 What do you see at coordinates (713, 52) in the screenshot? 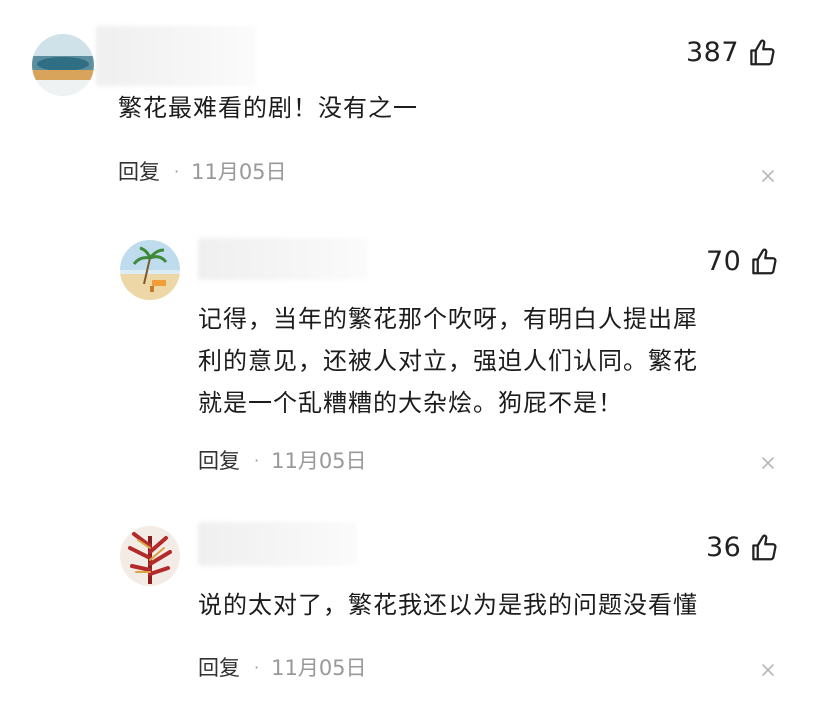
I see `like-count: 387` at bounding box center [713, 52].